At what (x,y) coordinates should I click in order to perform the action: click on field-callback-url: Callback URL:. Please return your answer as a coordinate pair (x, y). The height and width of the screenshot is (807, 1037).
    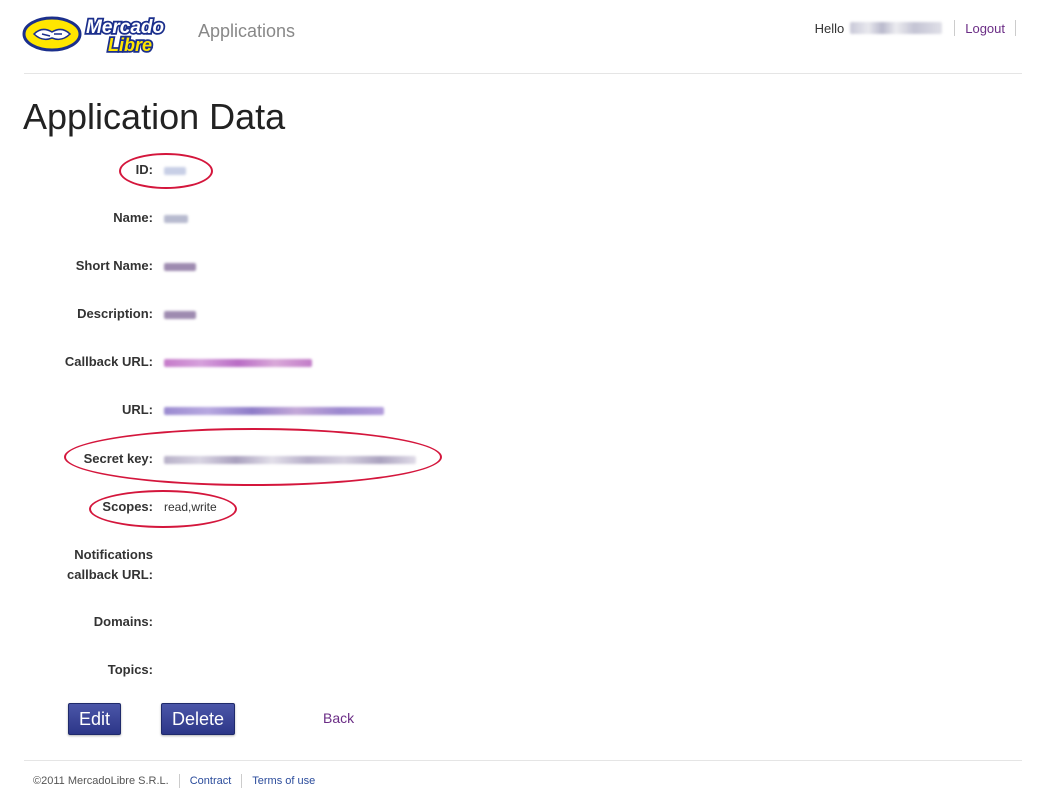
    Looking at the image, I should click on (300, 362).